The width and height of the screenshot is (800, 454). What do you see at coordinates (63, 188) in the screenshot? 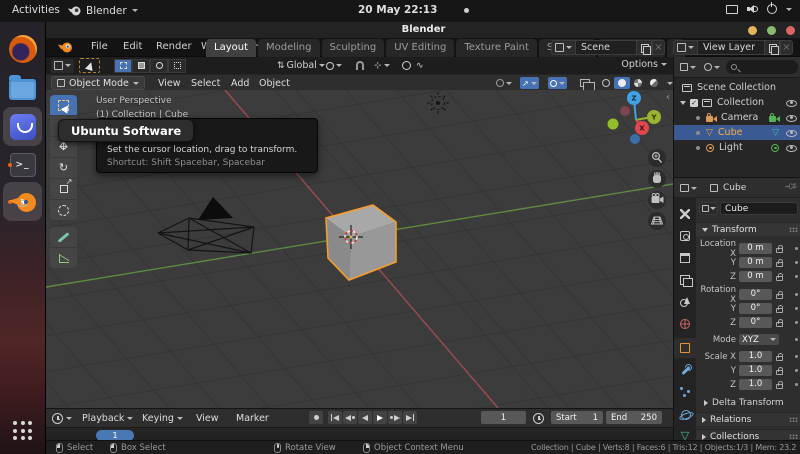
I see `tool-scale` at bounding box center [63, 188].